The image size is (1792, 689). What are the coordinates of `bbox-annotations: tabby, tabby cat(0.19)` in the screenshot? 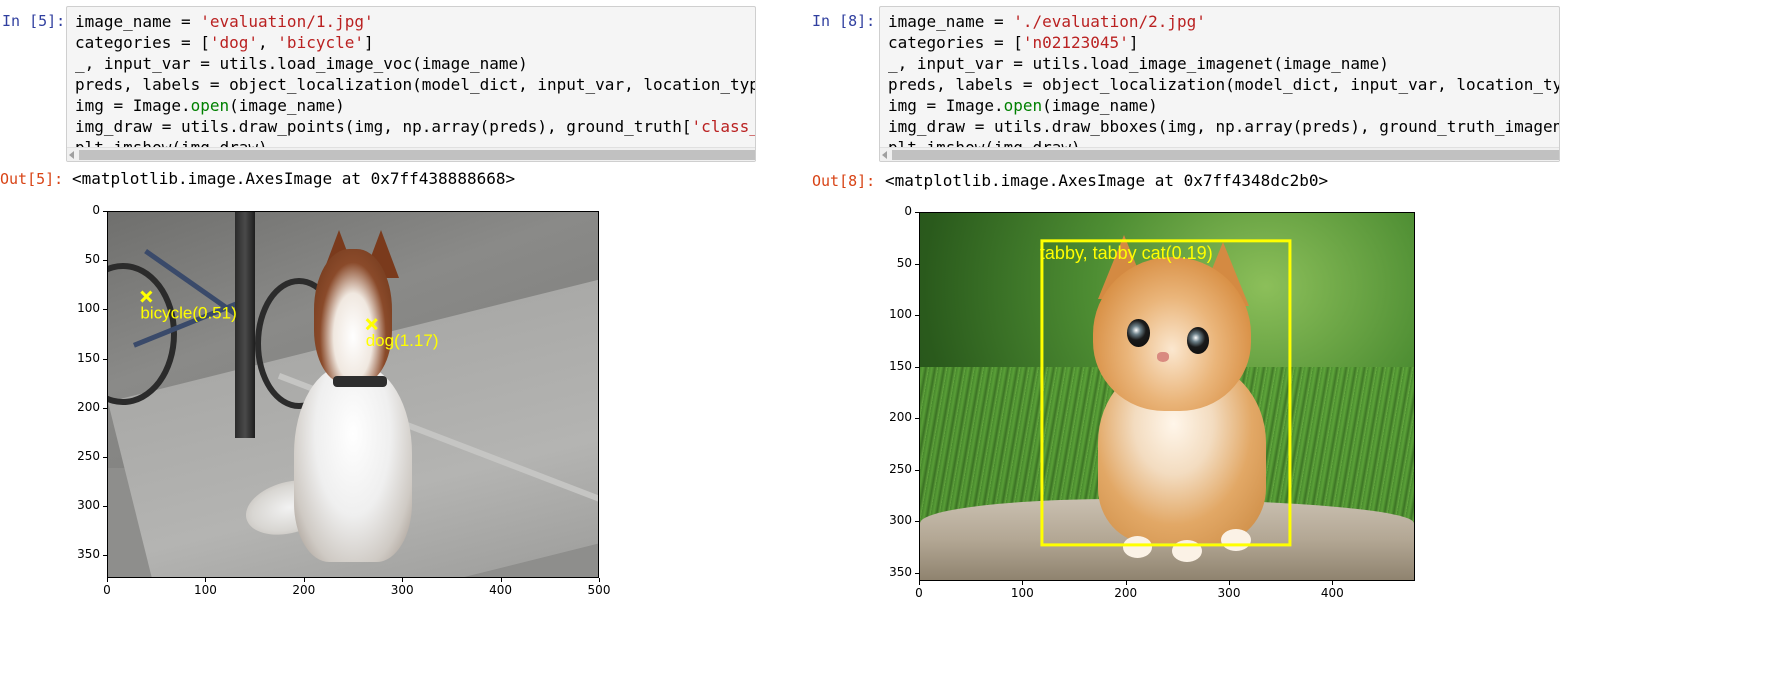 It's located at (1166, 393).